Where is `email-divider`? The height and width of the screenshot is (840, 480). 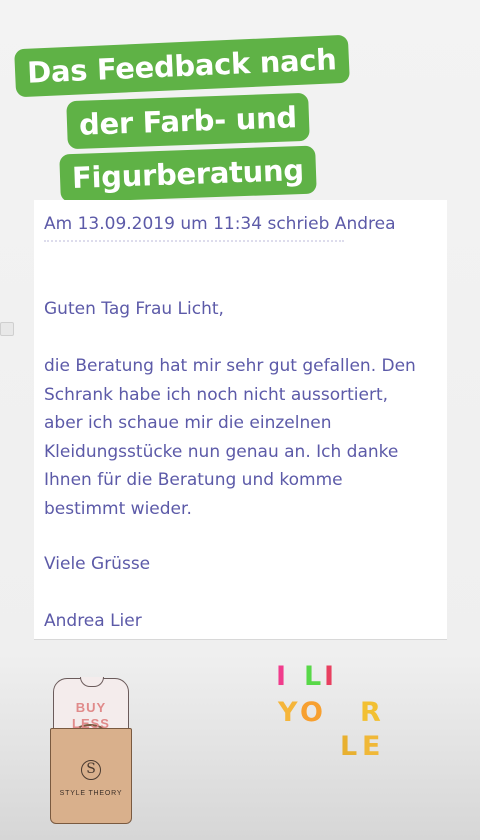 email-divider is located at coordinates (194, 241).